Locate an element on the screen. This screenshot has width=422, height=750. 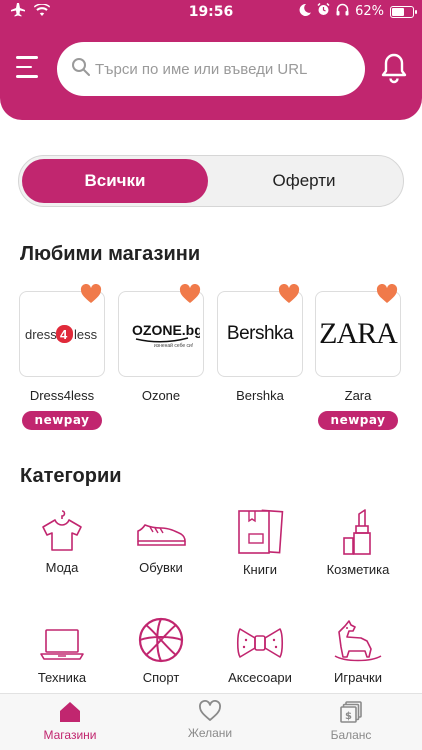
ozone-logo: OZONE.bg изненай себе си! is located at coordinates (166, 335).